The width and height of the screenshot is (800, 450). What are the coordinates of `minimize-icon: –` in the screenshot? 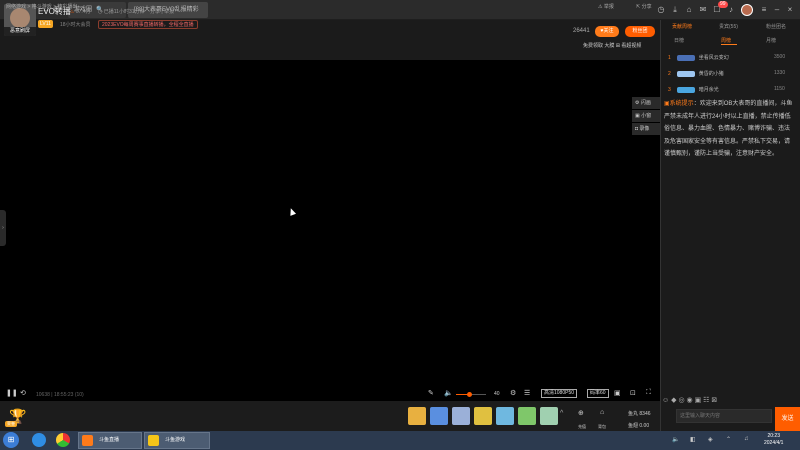 It's located at (777, 10).